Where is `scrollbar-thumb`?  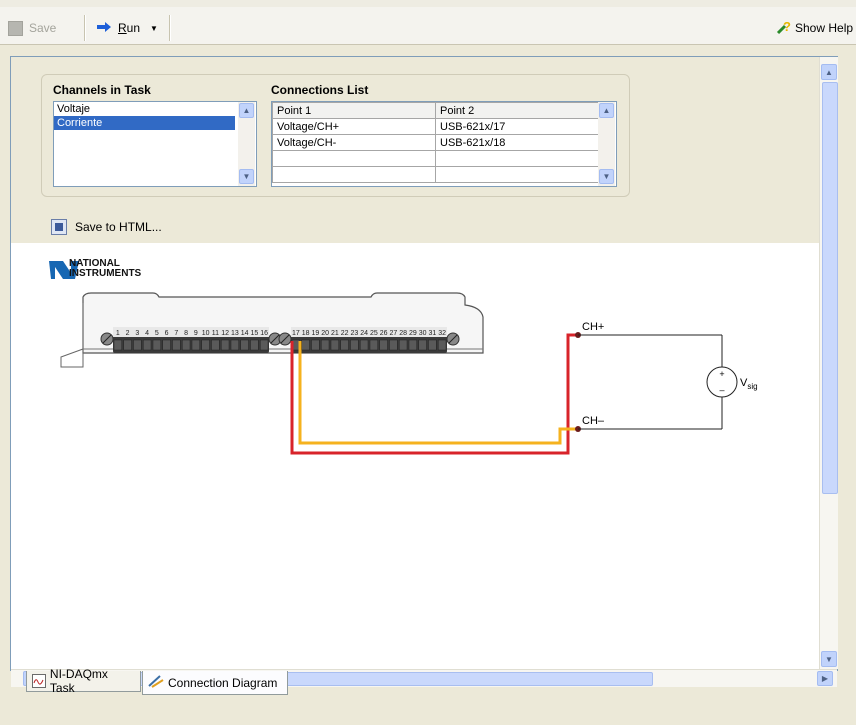
scrollbar-thumb is located at coordinates (830, 288).